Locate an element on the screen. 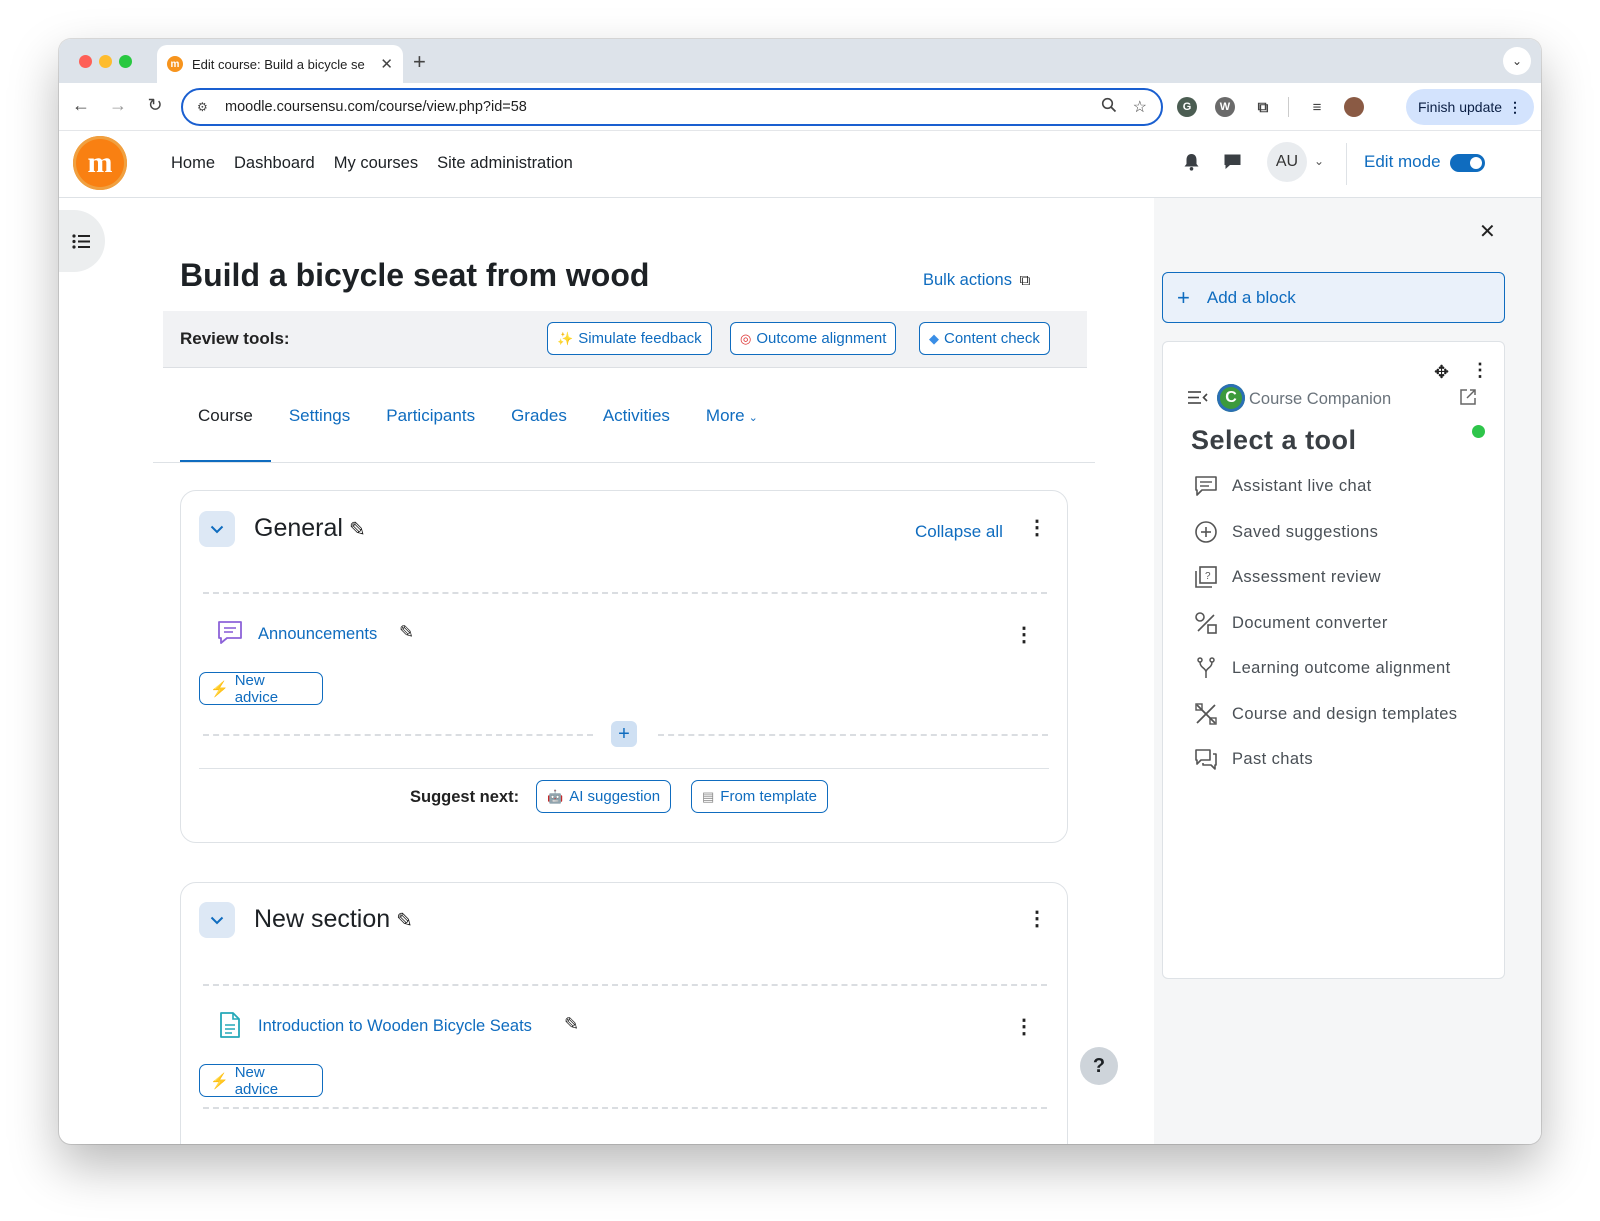 Image resolution: width=1600 pixels, height=1221 pixels. tool-document-converter: Document converter is located at coordinates (1290, 623).